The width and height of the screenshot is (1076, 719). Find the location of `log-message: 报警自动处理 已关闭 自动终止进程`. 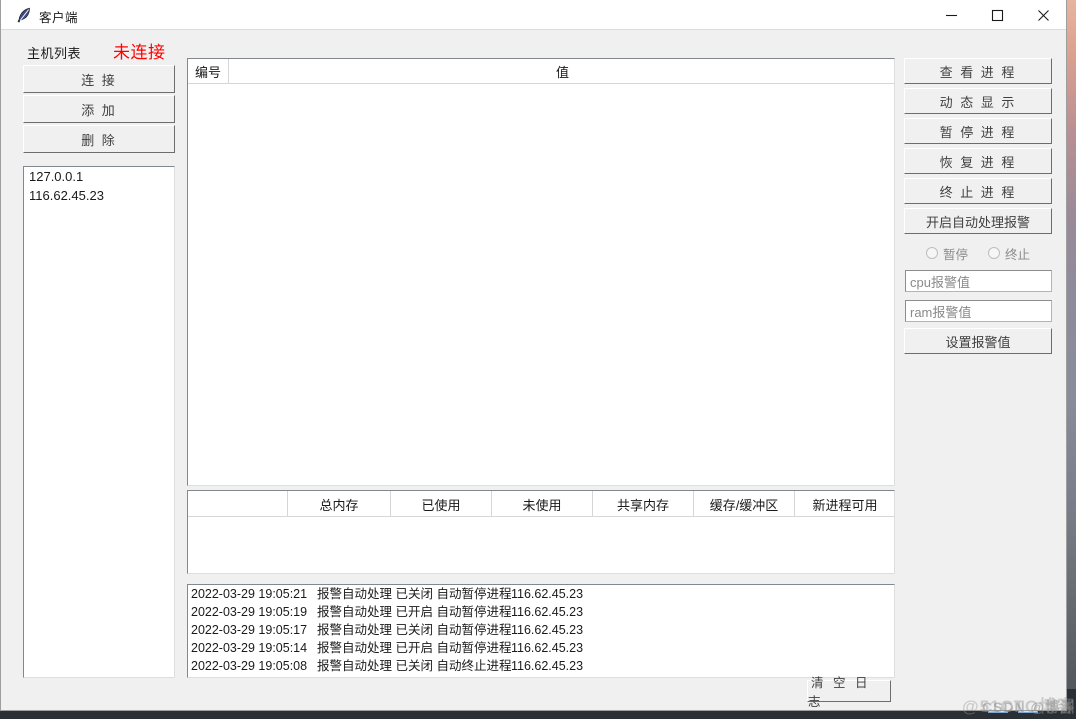

log-message: 报警自动处理 已关闭 自动终止进程 is located at coordinates (414, 666).